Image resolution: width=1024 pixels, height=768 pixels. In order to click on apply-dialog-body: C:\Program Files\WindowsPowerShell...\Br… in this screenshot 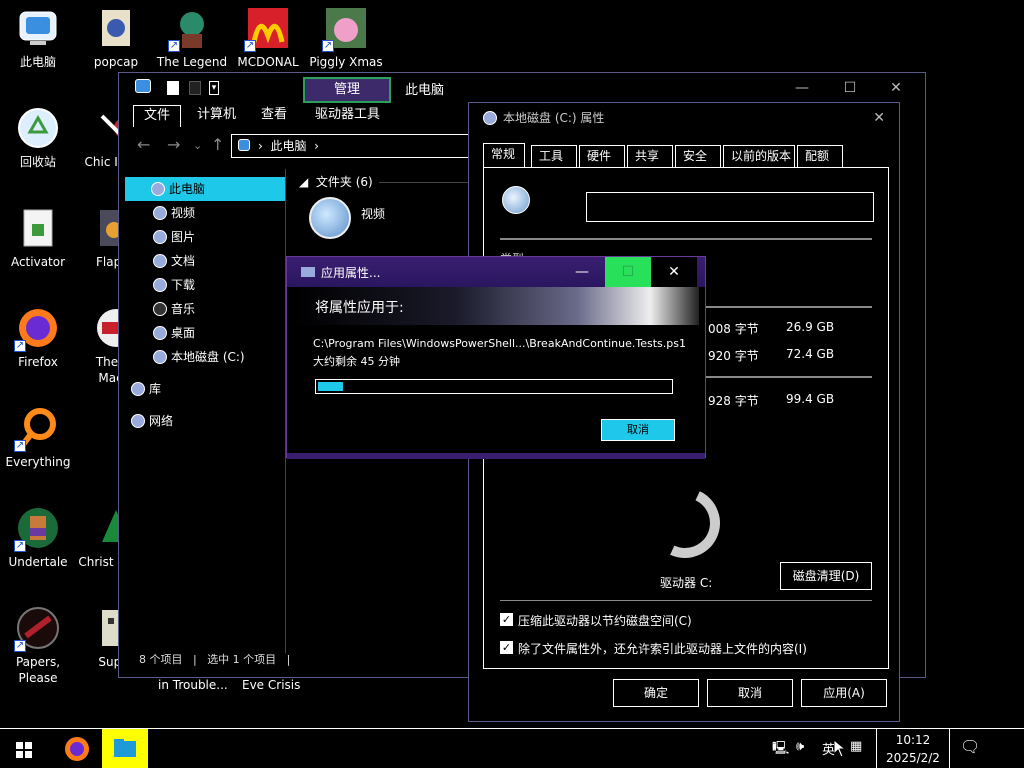, I will do `click(496, 367)`.